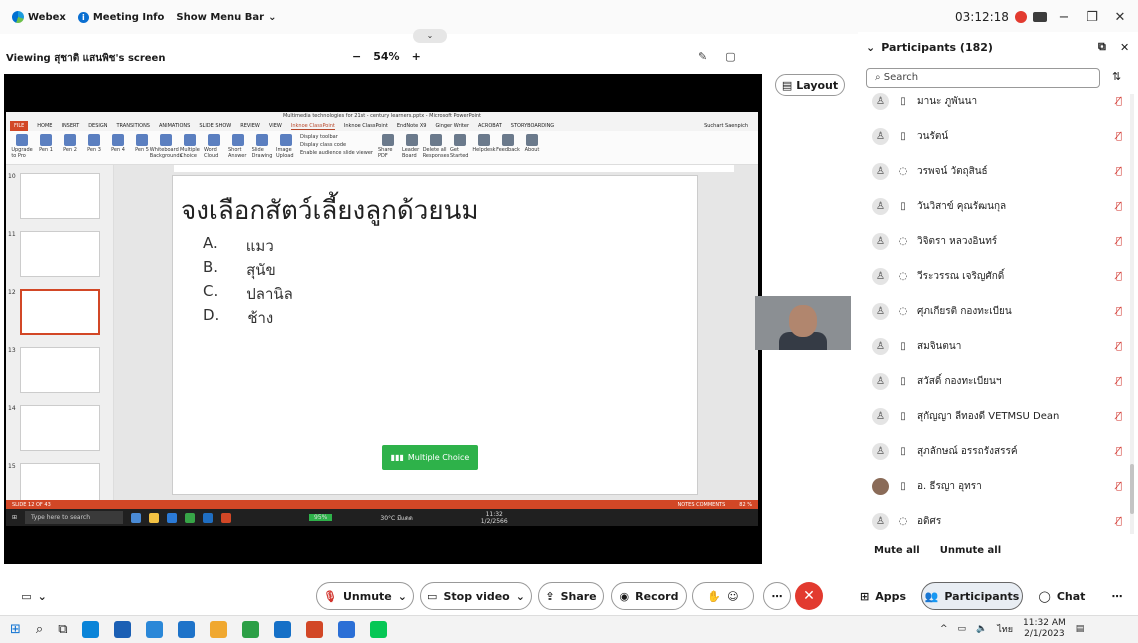  What do you see at coordinates (283, 629) in the screenshot?
I see `webex-app-icon` at bounding box center [283, 629].